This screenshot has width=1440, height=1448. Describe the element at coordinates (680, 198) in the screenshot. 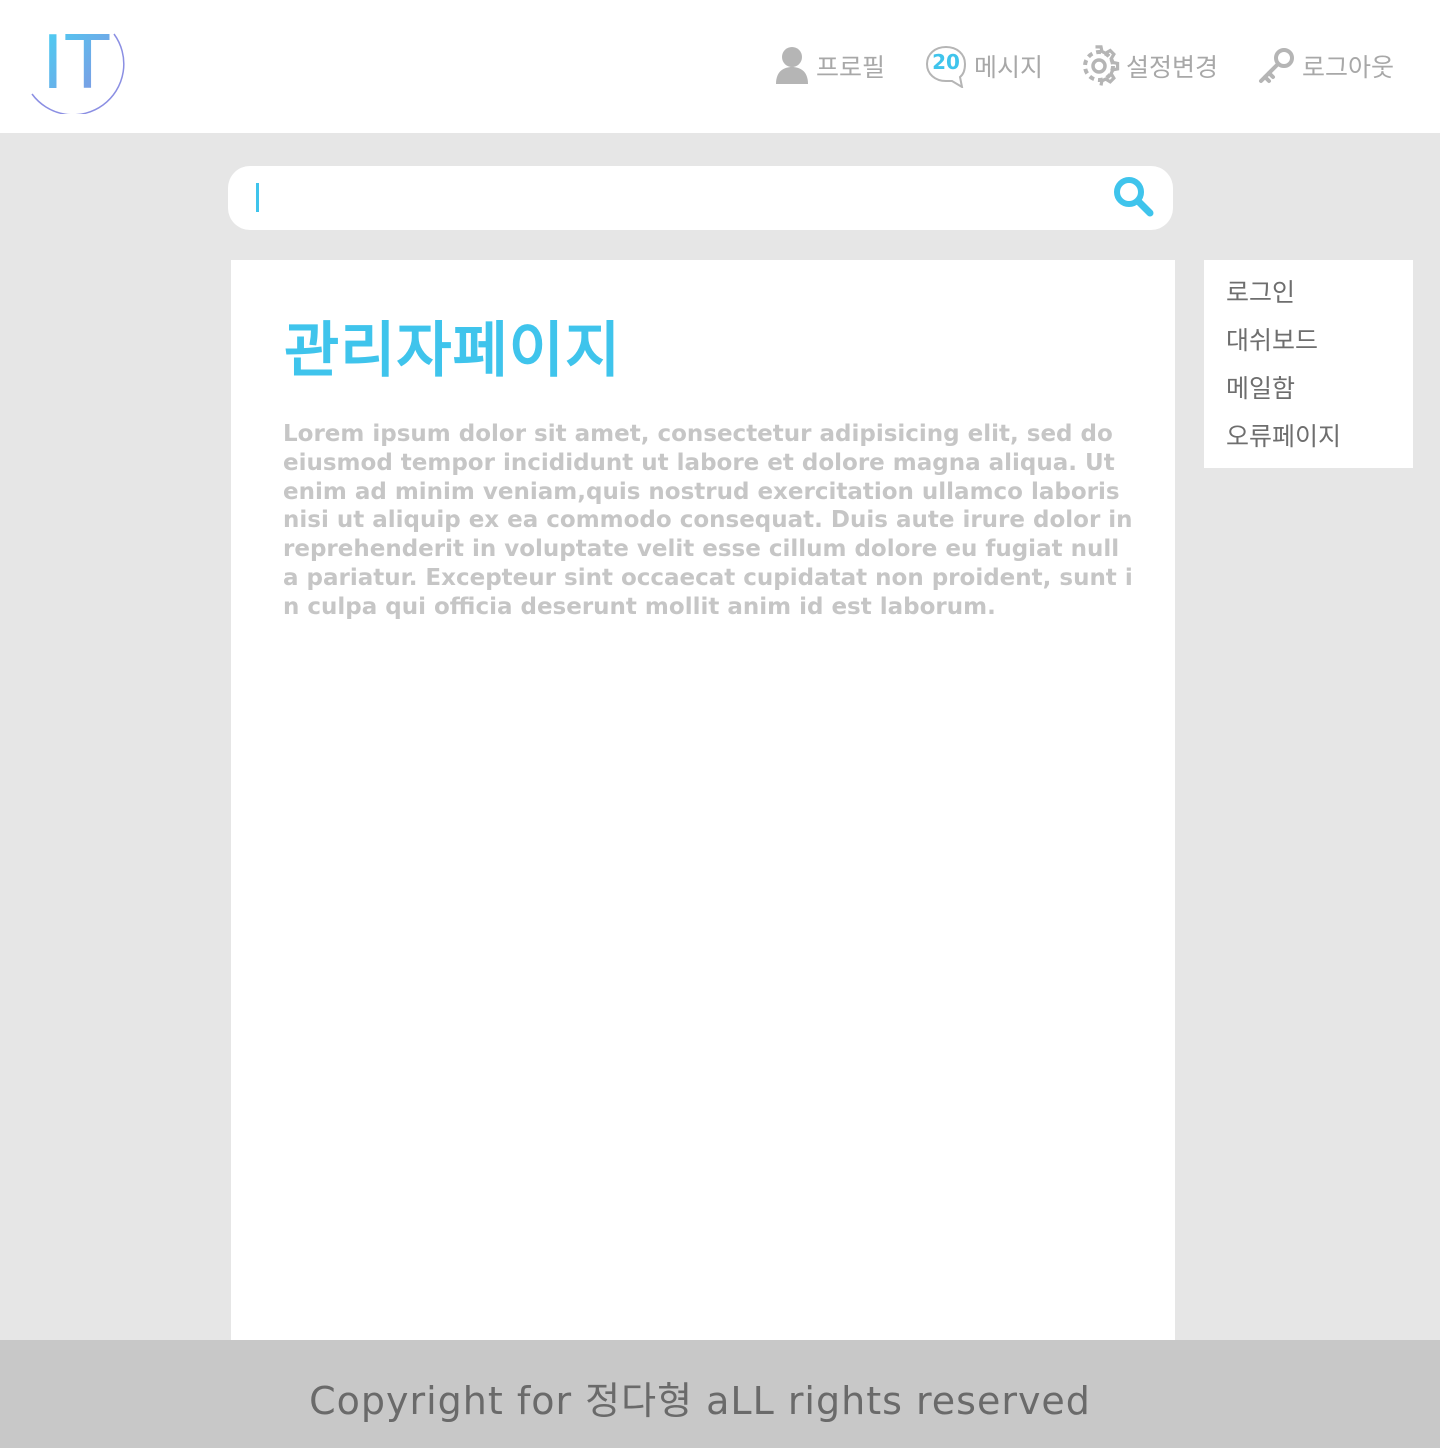

I see `search-input` at that location.